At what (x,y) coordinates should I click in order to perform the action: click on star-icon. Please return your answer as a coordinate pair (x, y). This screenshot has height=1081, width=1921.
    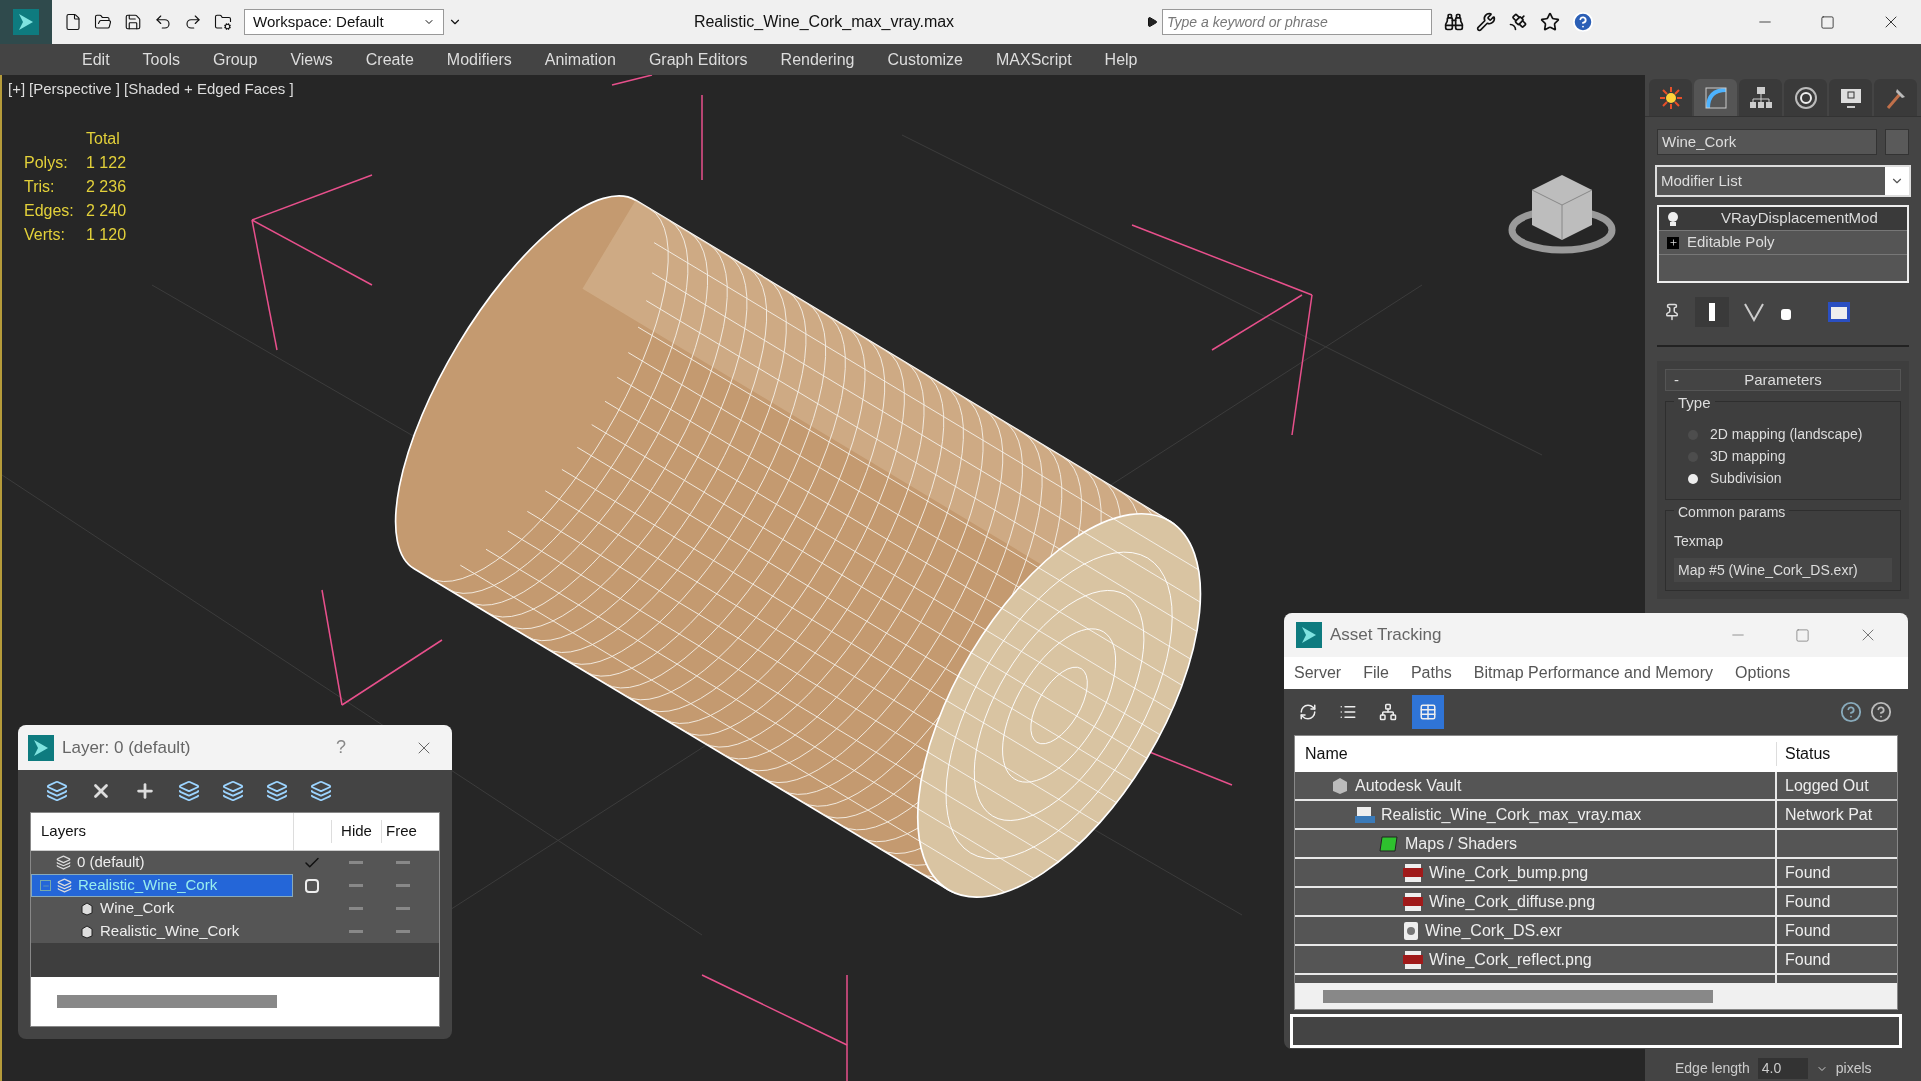
    Looking at the image, I should click on (1550, 22).